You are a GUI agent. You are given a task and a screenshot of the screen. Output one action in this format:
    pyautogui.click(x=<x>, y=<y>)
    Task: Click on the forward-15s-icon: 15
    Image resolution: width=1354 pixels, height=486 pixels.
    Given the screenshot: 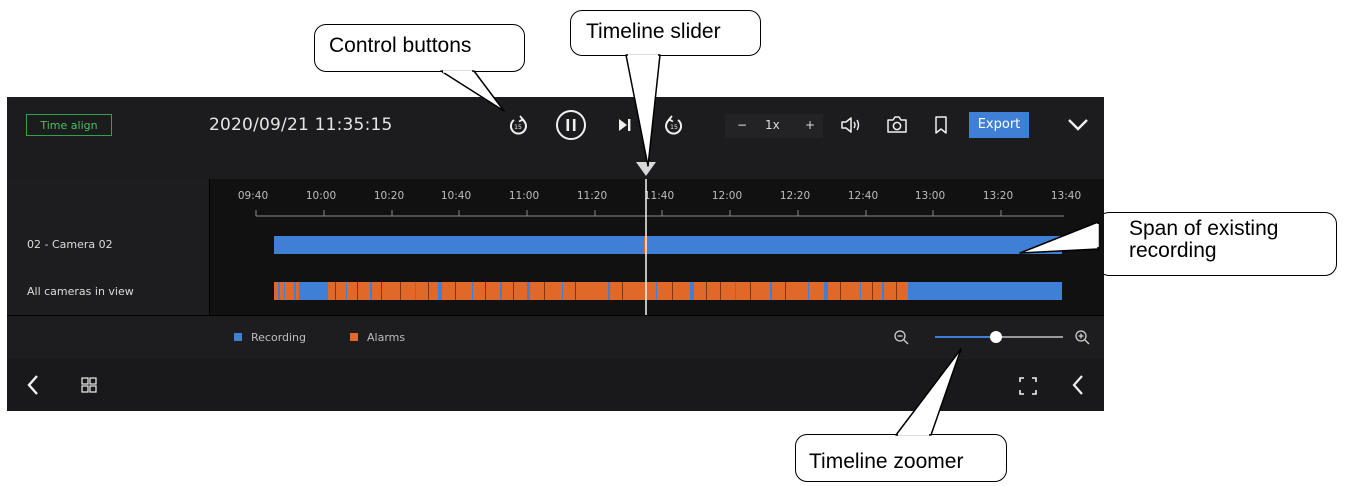 What is the action you would take?
    pyautogui.click(x=674, y=127)
    